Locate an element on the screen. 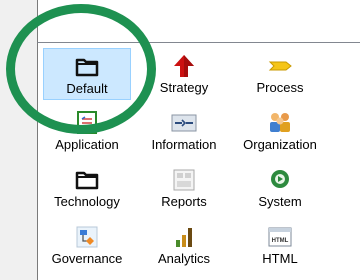 Image resolution: width=360 pixels, height=280 pixels. gallery-item-label: System is located at coordinates (280, 201).